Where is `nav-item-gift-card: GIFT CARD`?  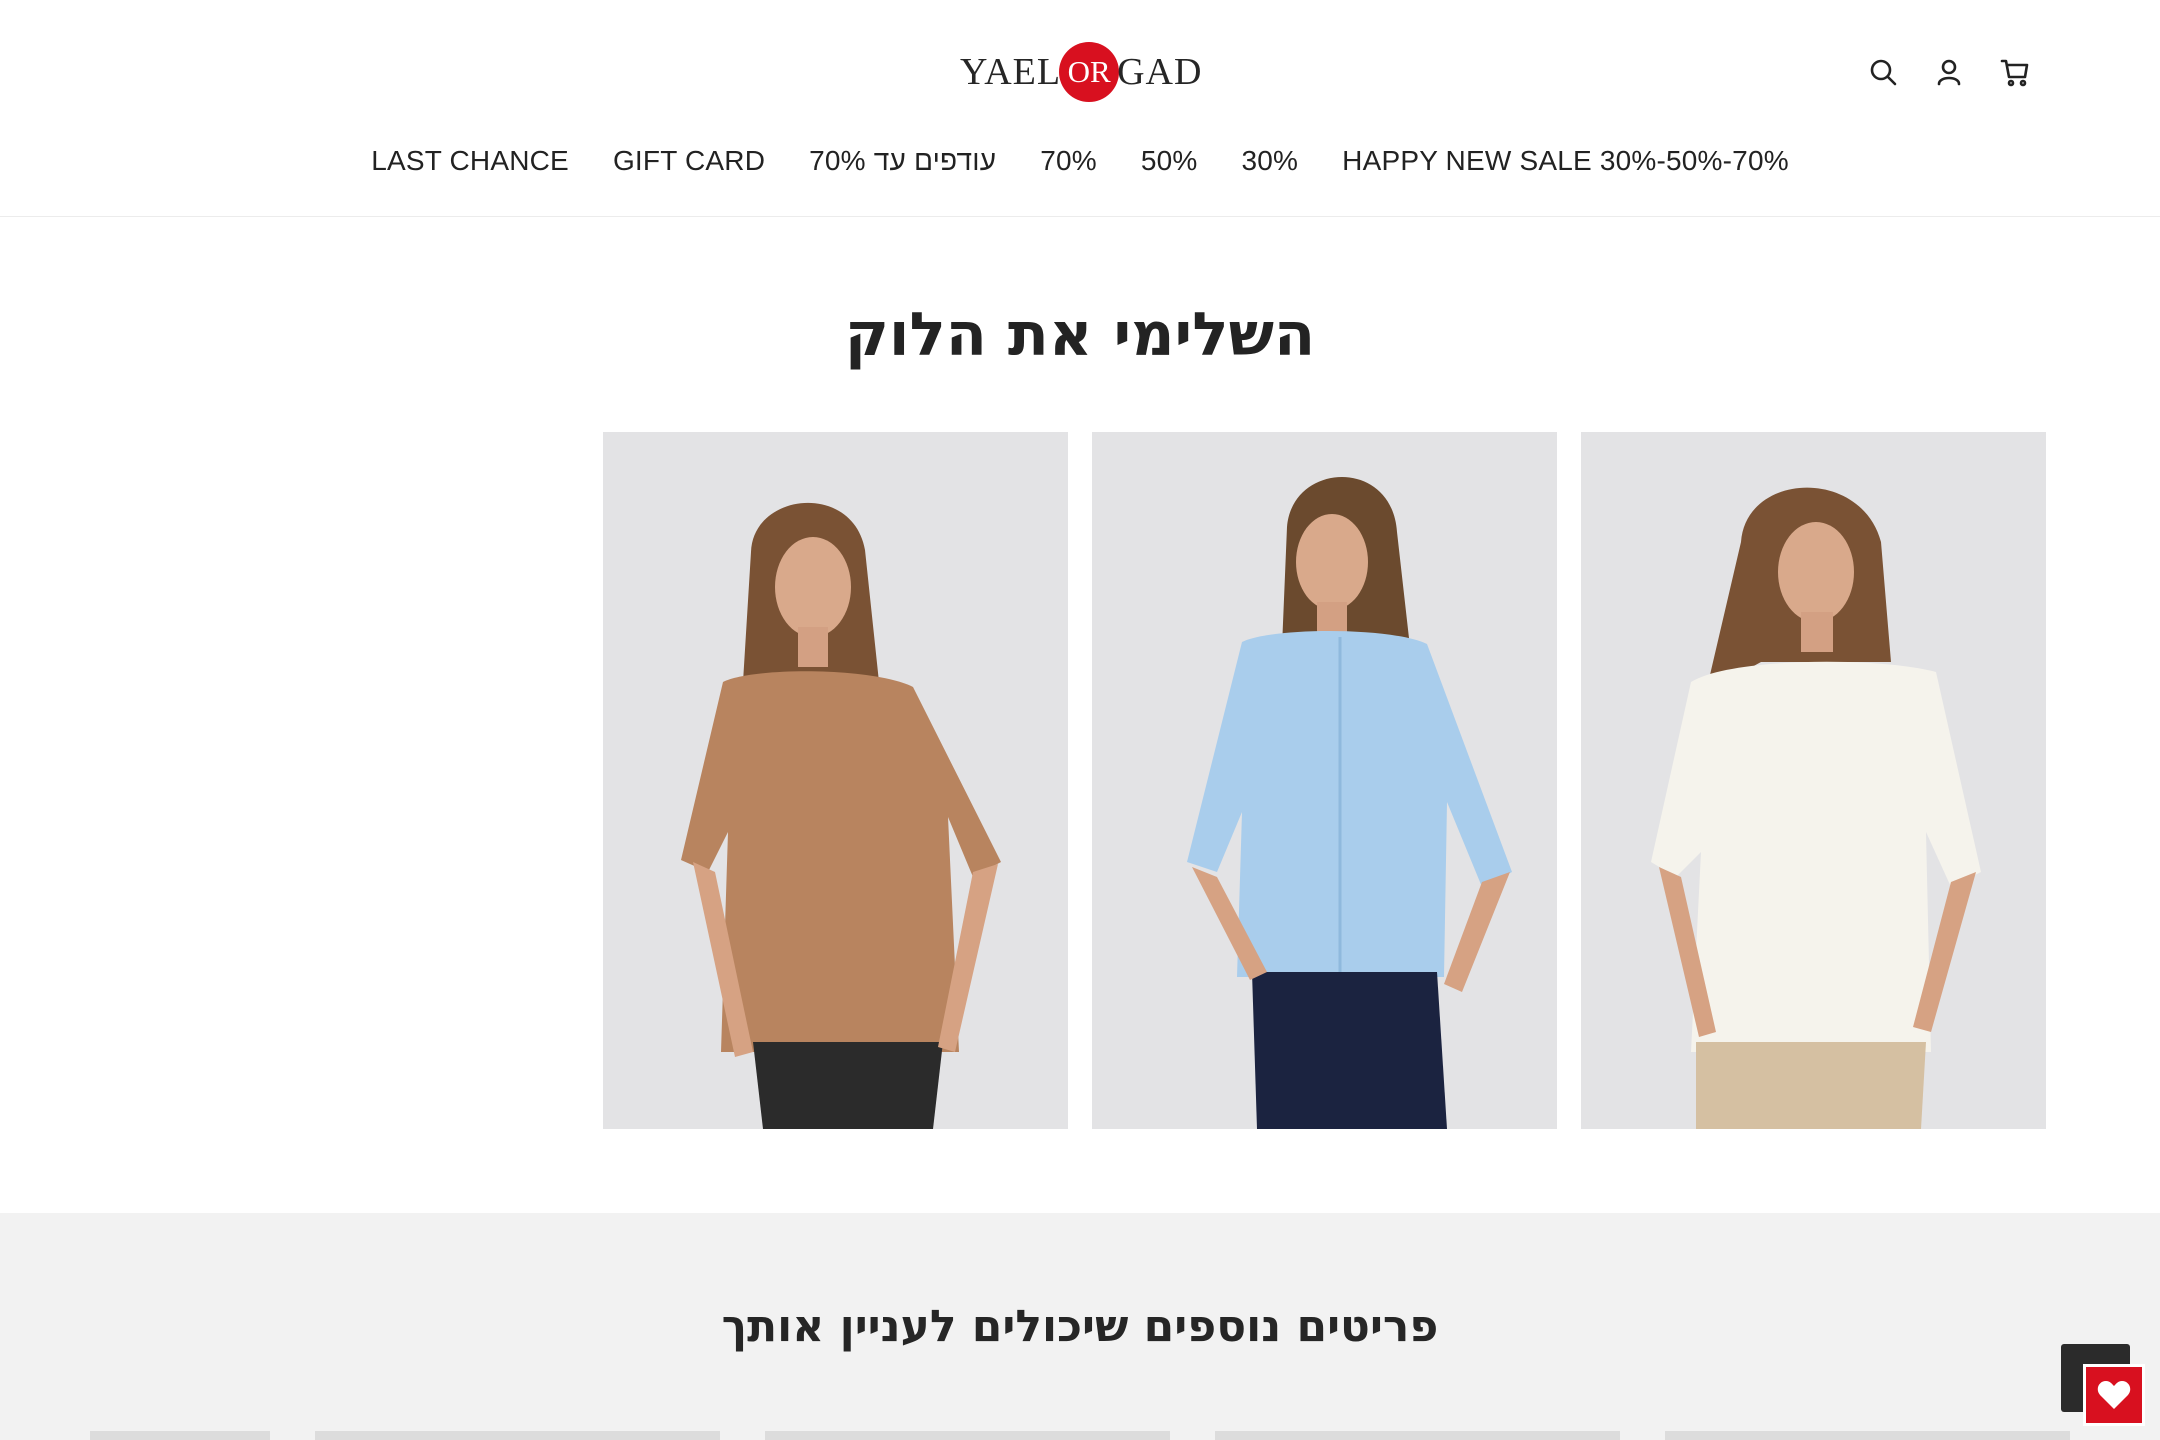
nav-item-gift-card: GIFT CARD is located at coordinates (689, 161).